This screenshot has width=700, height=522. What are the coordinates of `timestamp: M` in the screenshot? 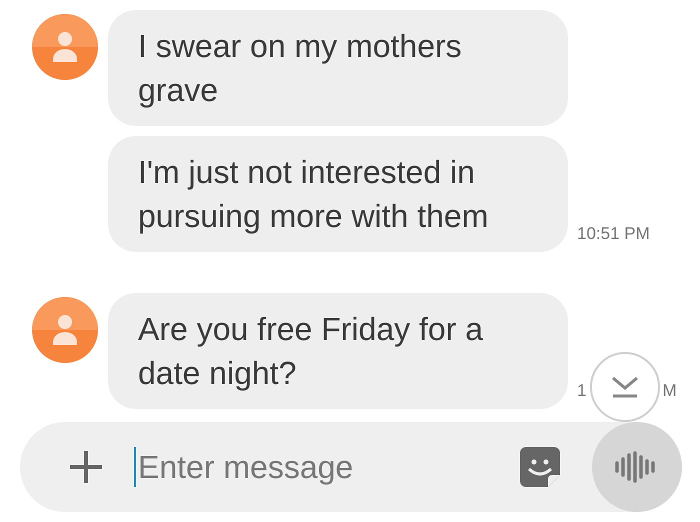 It's located at (669, 391).